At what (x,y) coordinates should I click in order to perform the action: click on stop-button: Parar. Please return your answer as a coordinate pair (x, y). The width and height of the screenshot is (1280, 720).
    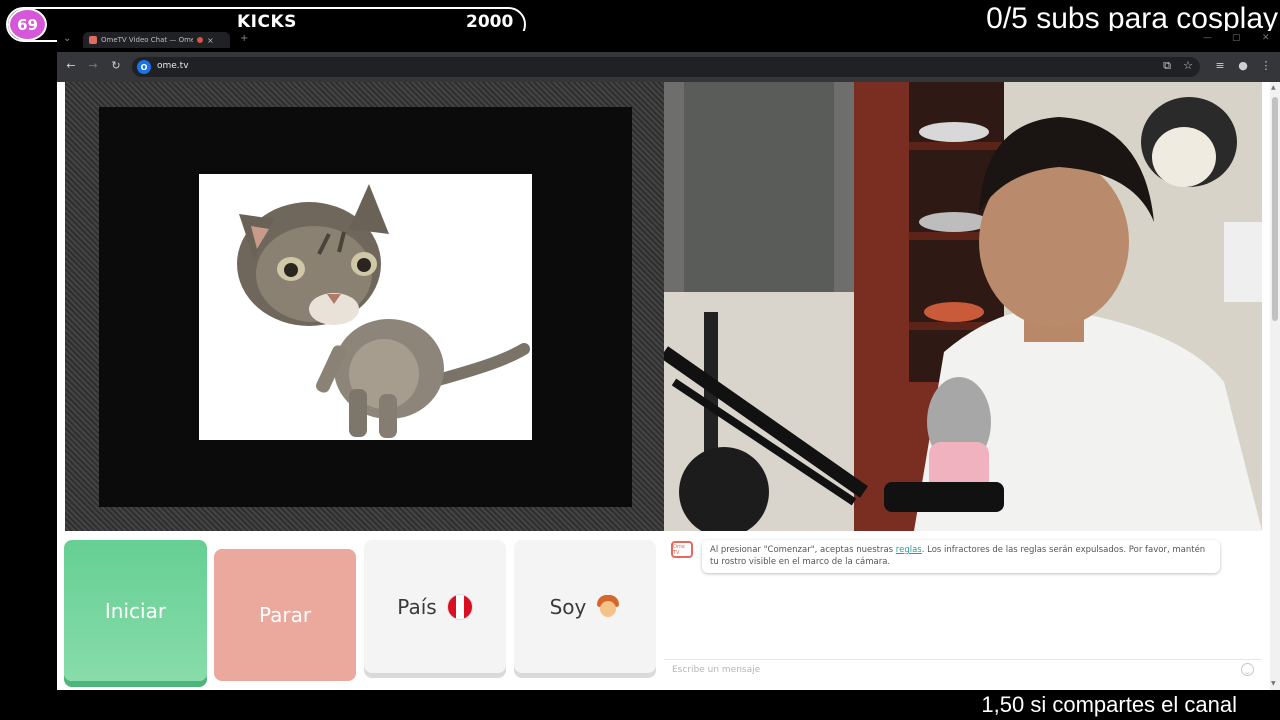
    Looking at the image, I should click on (285, 615).